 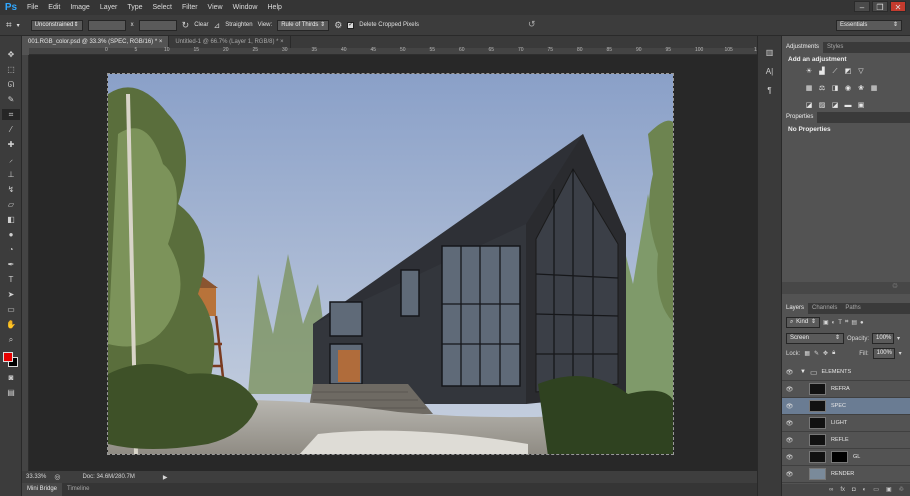 I want to click on curves-icon: ⟋, so click(x=835, y=72).